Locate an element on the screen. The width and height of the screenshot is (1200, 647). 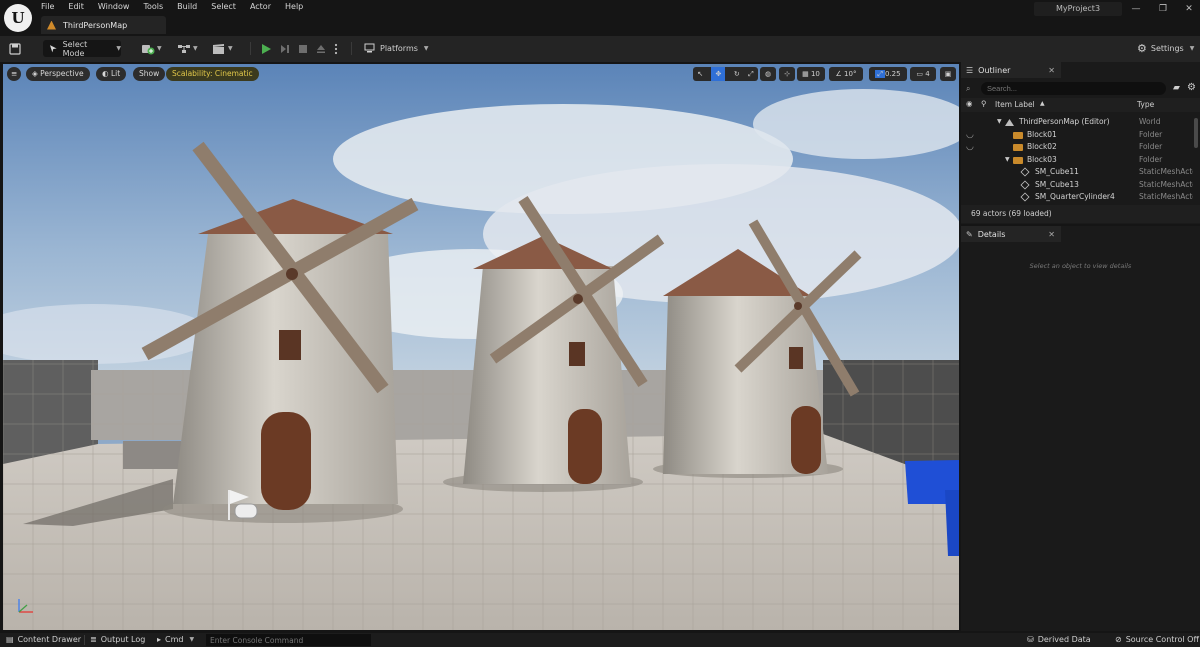
cmd-label: Cmd is located at coordinates (174, 639).